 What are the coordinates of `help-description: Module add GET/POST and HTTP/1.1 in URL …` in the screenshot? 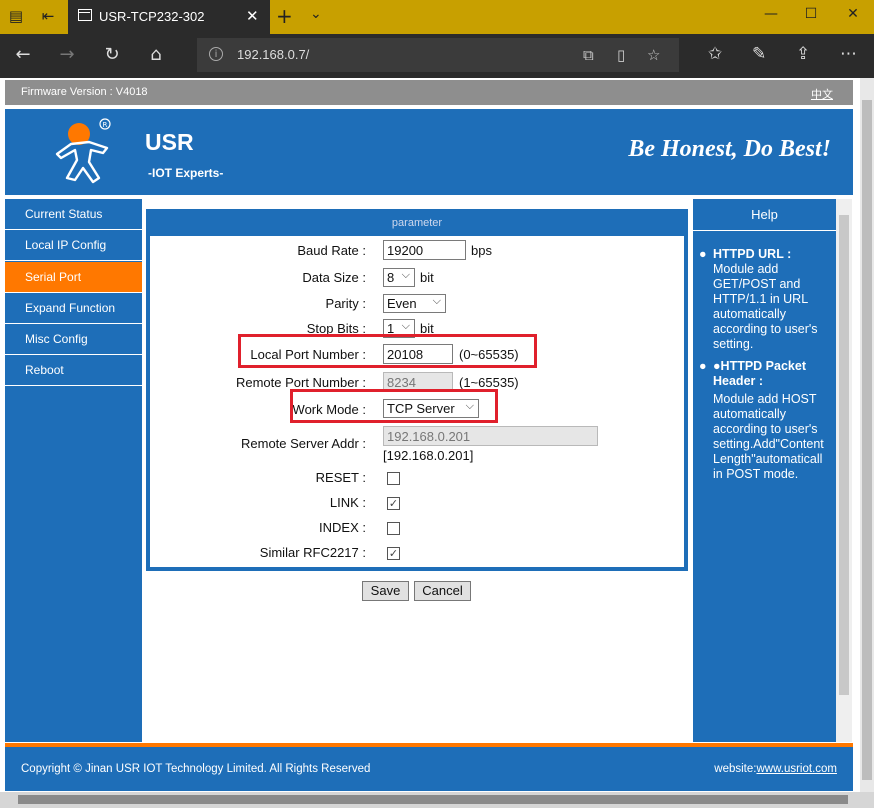 It's located at (774, 307).